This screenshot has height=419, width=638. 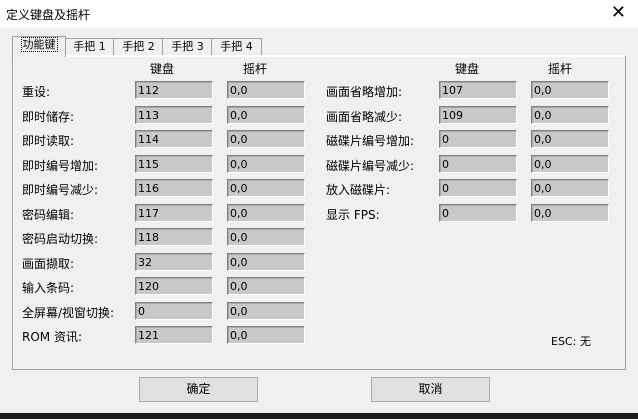 I want to click on keyboard-binding-field: 117, so click(x=174, y=212).